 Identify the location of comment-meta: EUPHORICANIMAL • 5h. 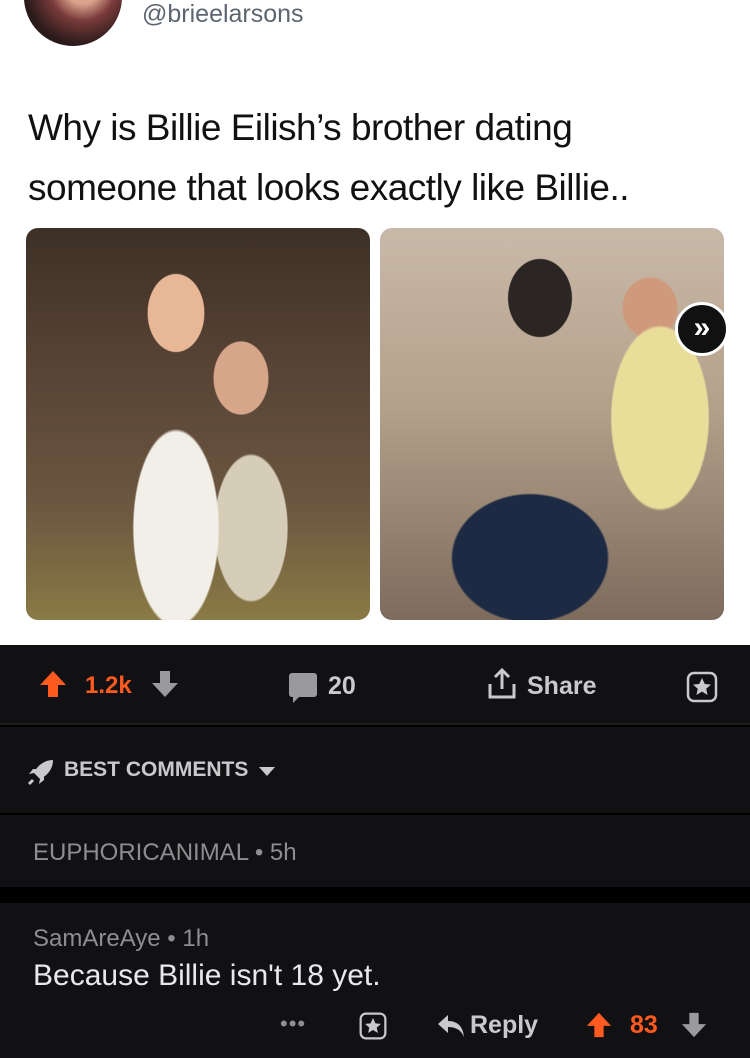
(165, 853).